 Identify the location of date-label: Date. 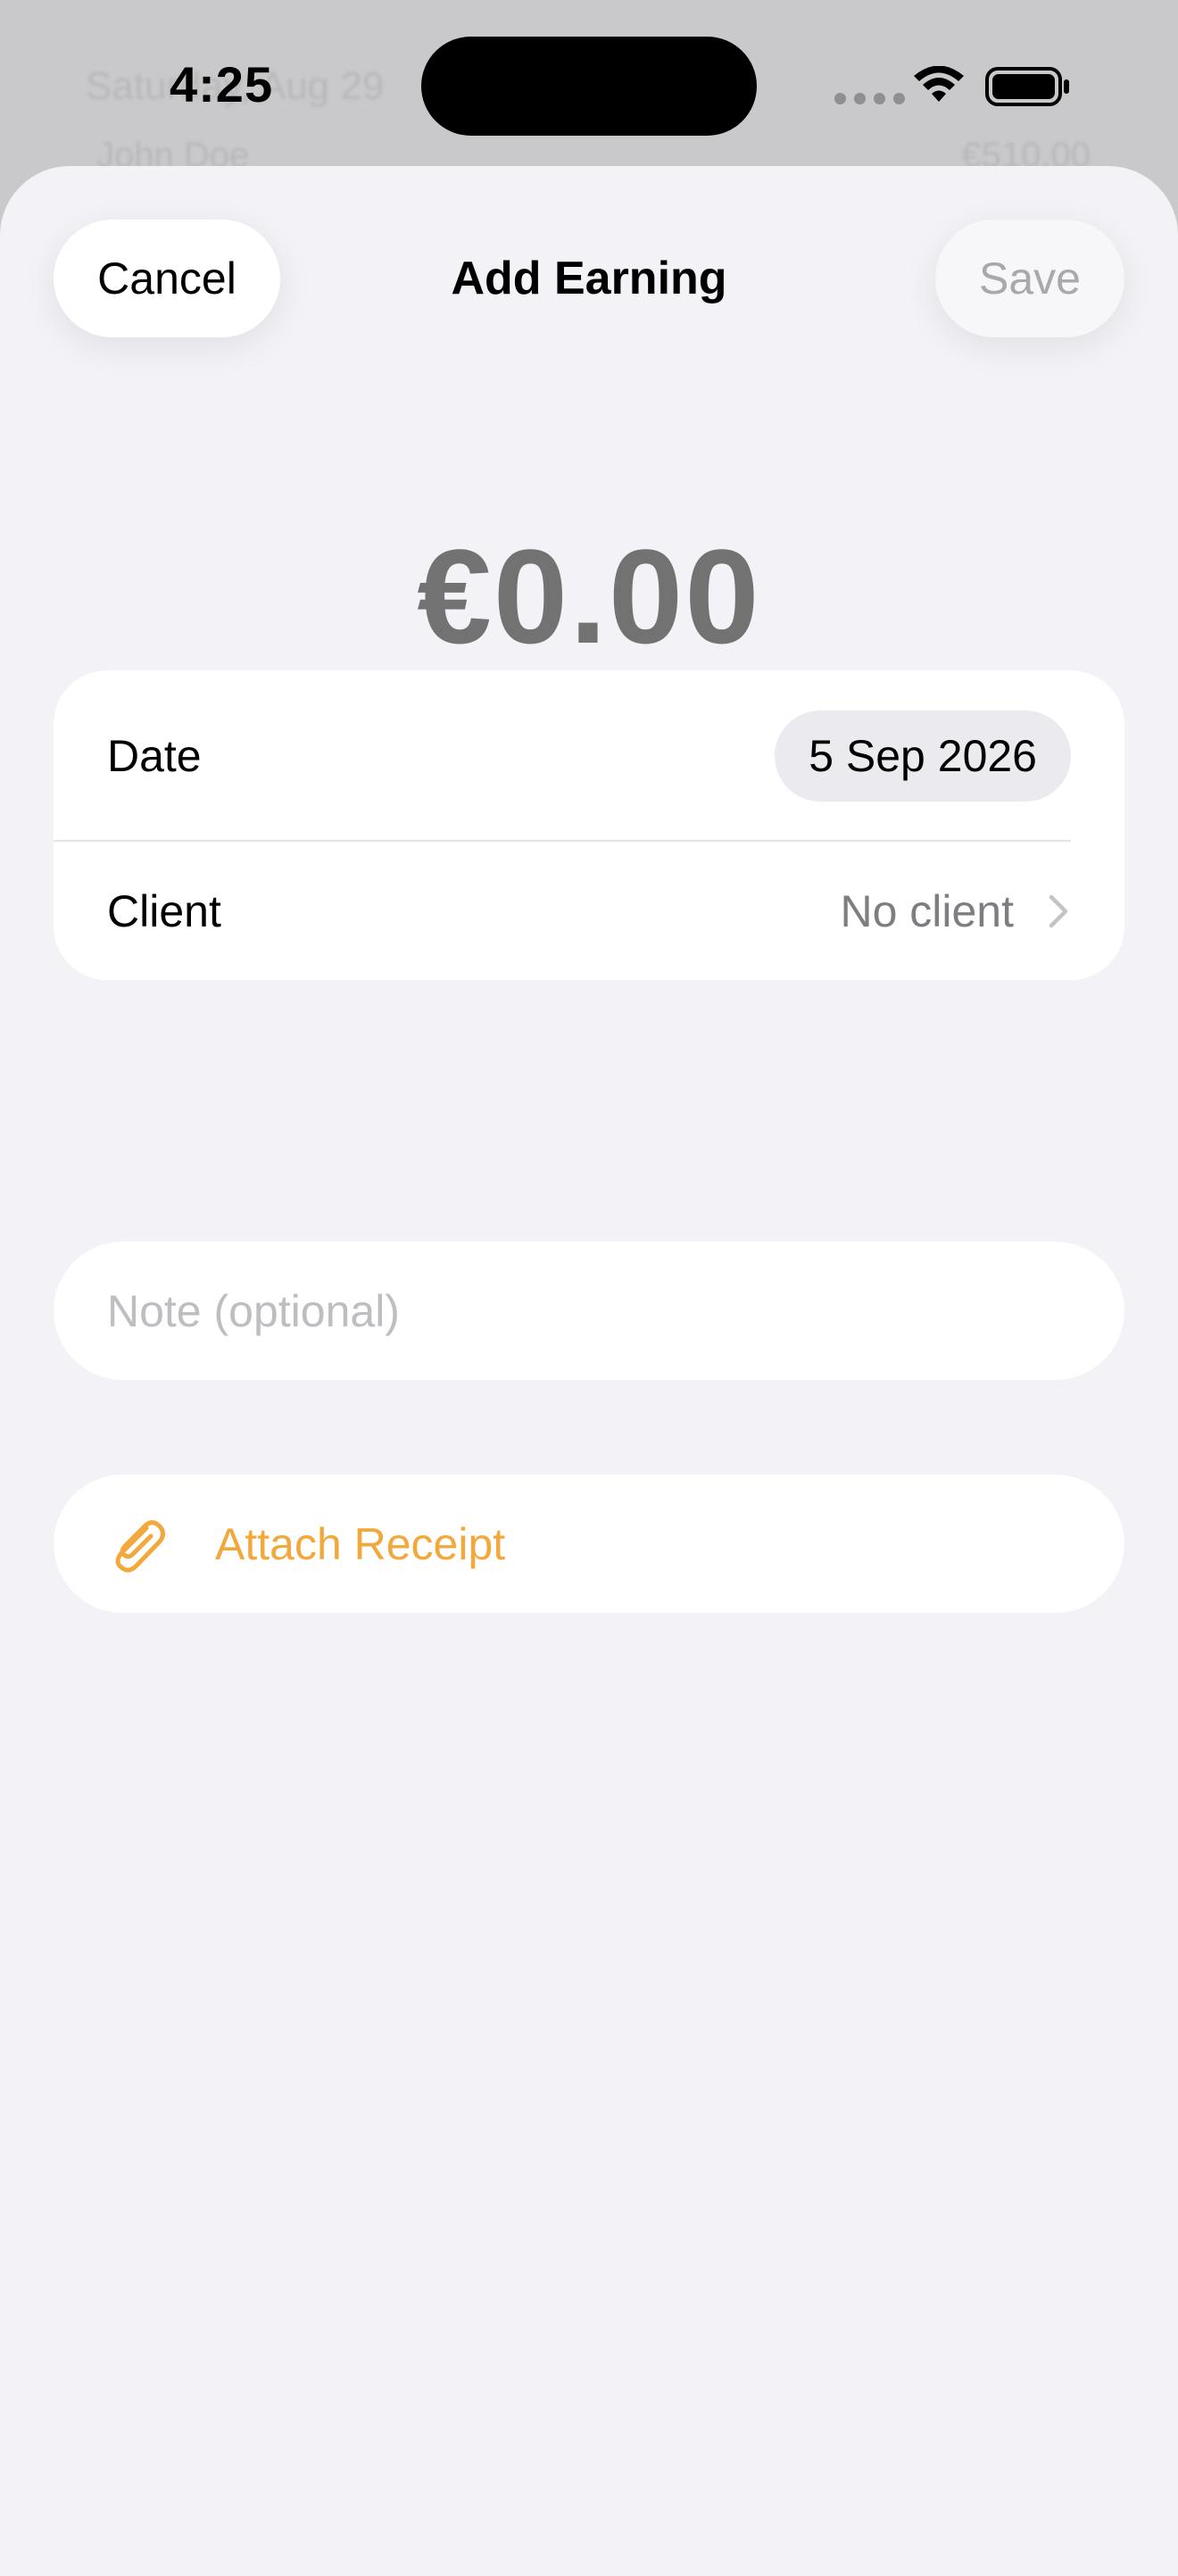
(154, 756).